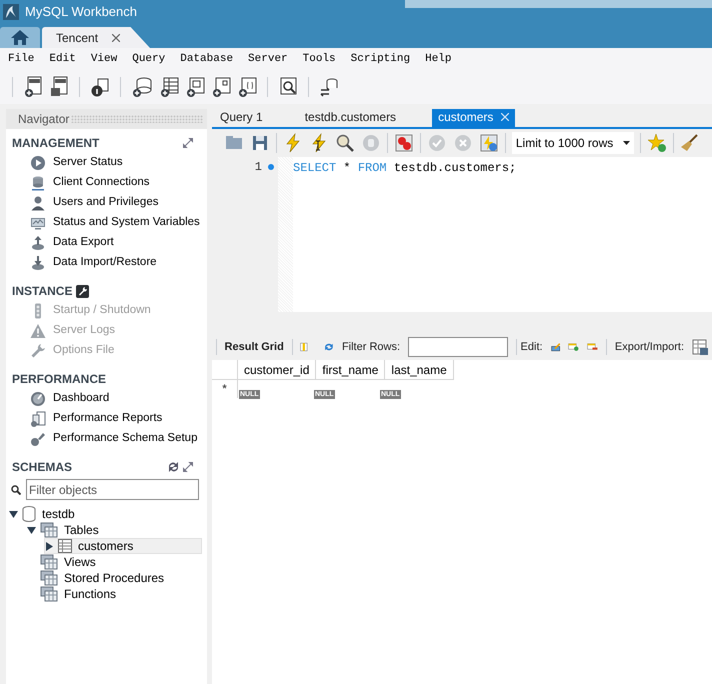  I want to click on tree-item-label: testdb, so click(58, 514).